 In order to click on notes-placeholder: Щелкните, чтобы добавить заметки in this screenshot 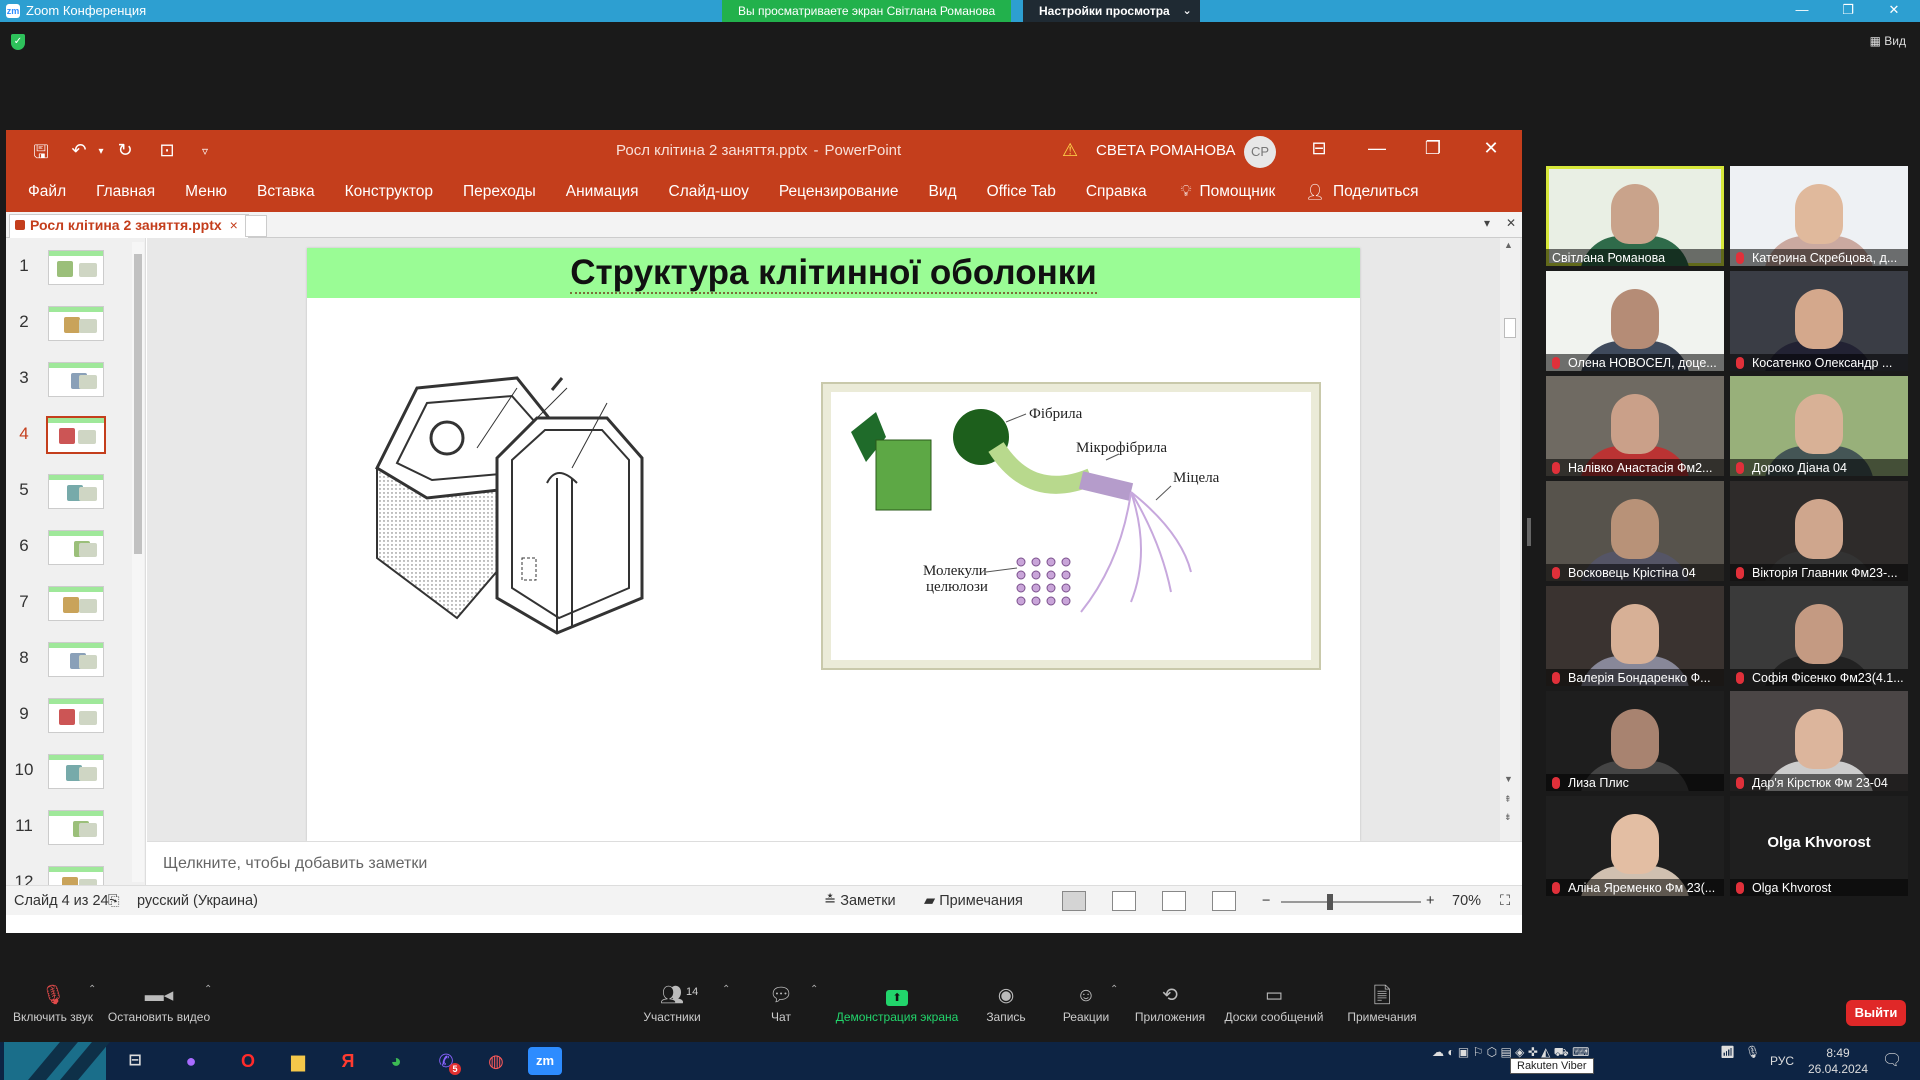, I will do `click(295, 863)`.